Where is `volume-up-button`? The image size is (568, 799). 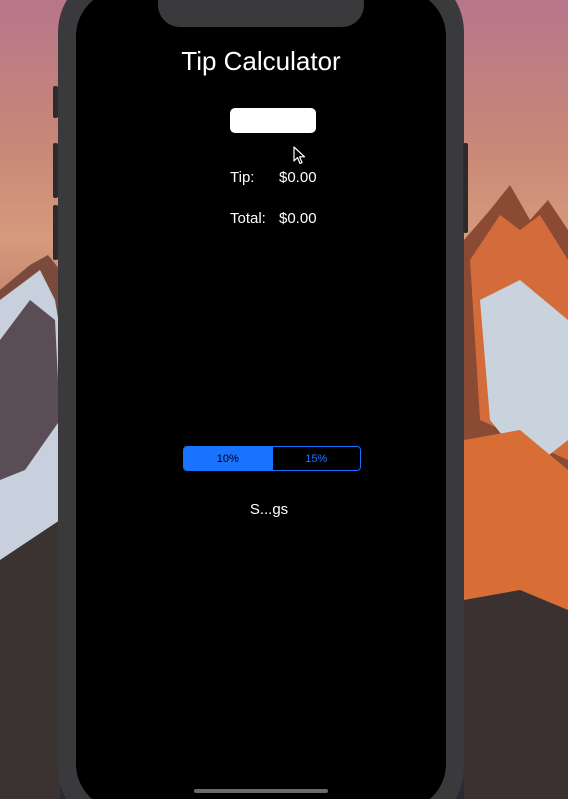 volume-up-button is located at coordinates (55, 170).